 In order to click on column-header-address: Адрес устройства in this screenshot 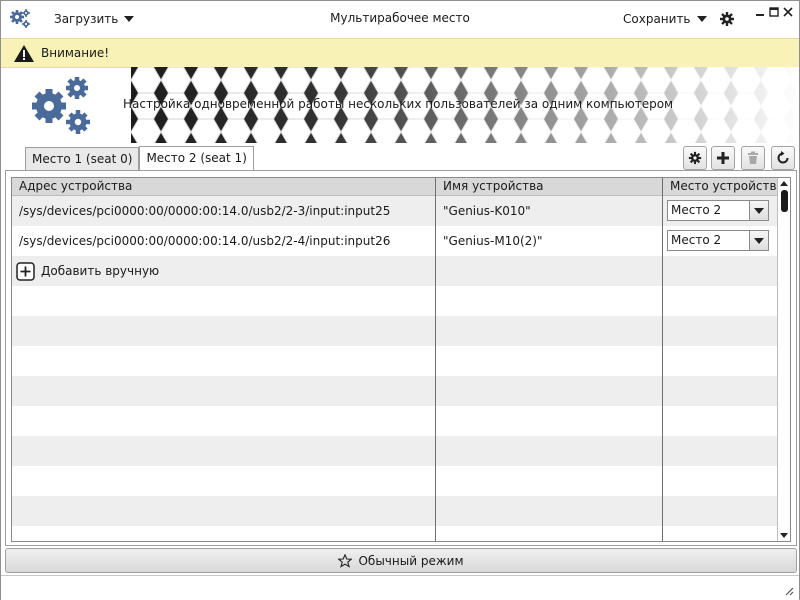, I will do `click(224, 186)`.